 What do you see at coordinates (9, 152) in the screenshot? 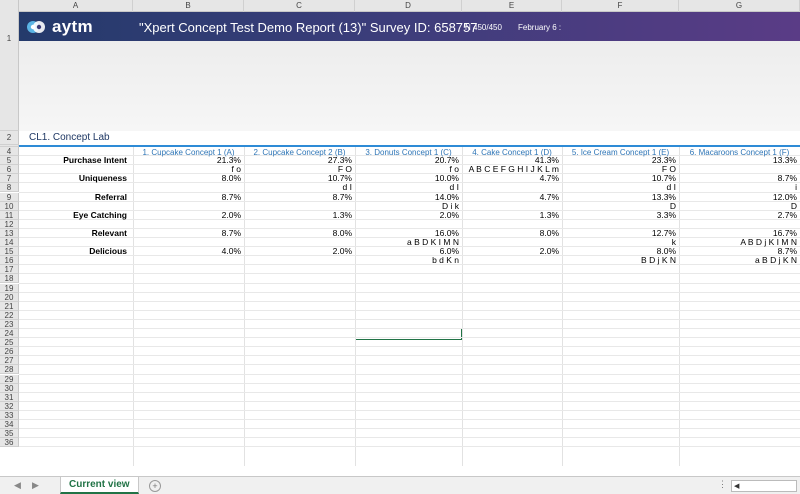
I see `row-header-4: 4` at bounding box center [9, 152].